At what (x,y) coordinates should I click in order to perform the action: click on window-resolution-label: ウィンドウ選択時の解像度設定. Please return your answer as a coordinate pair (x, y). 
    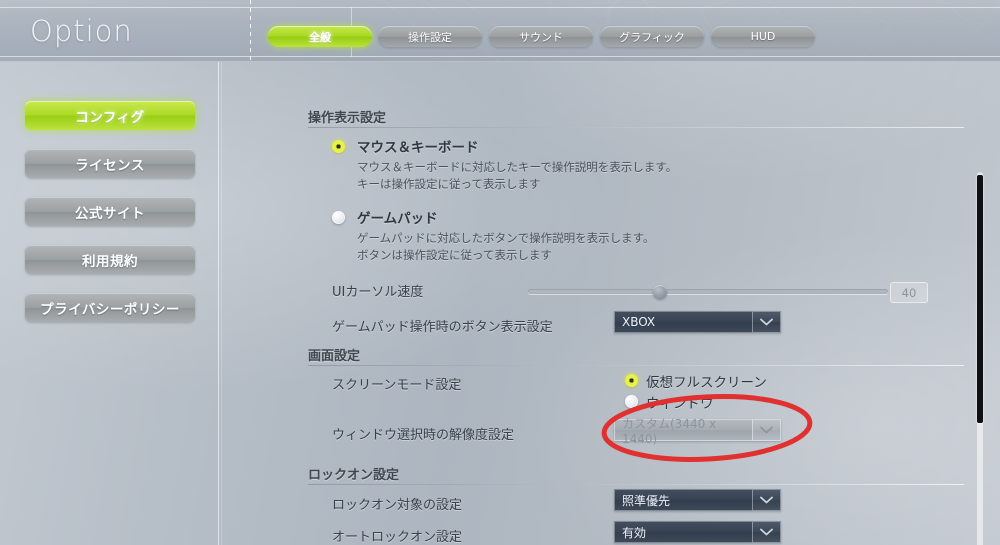
    Looking at the image, I should click on (423, 435).